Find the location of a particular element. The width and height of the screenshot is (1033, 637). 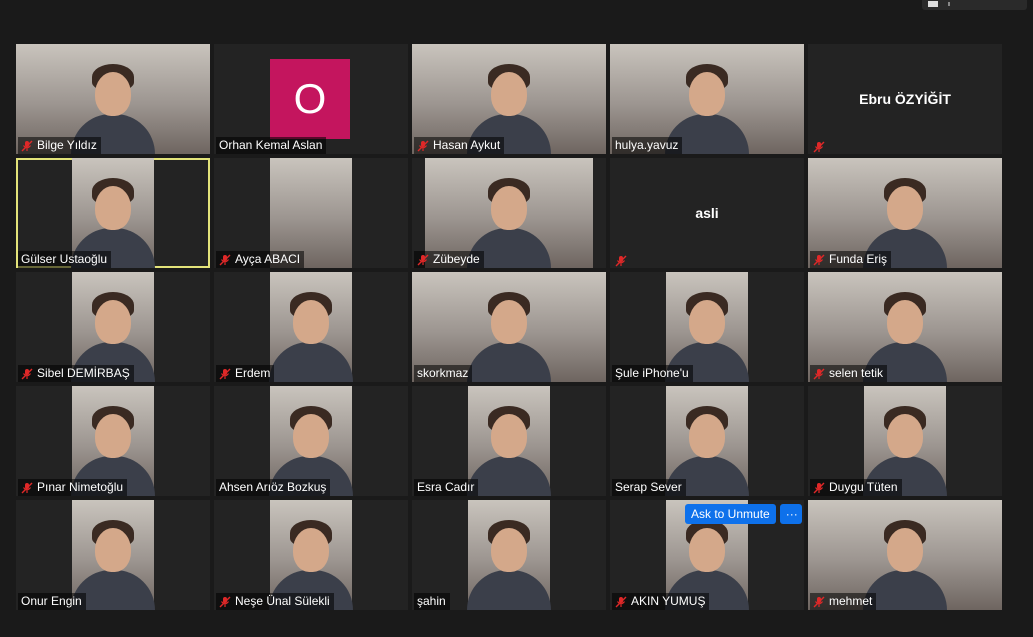

center-display-name: Ebru ÖZYİĞİT is located at coordinates (905, 99).